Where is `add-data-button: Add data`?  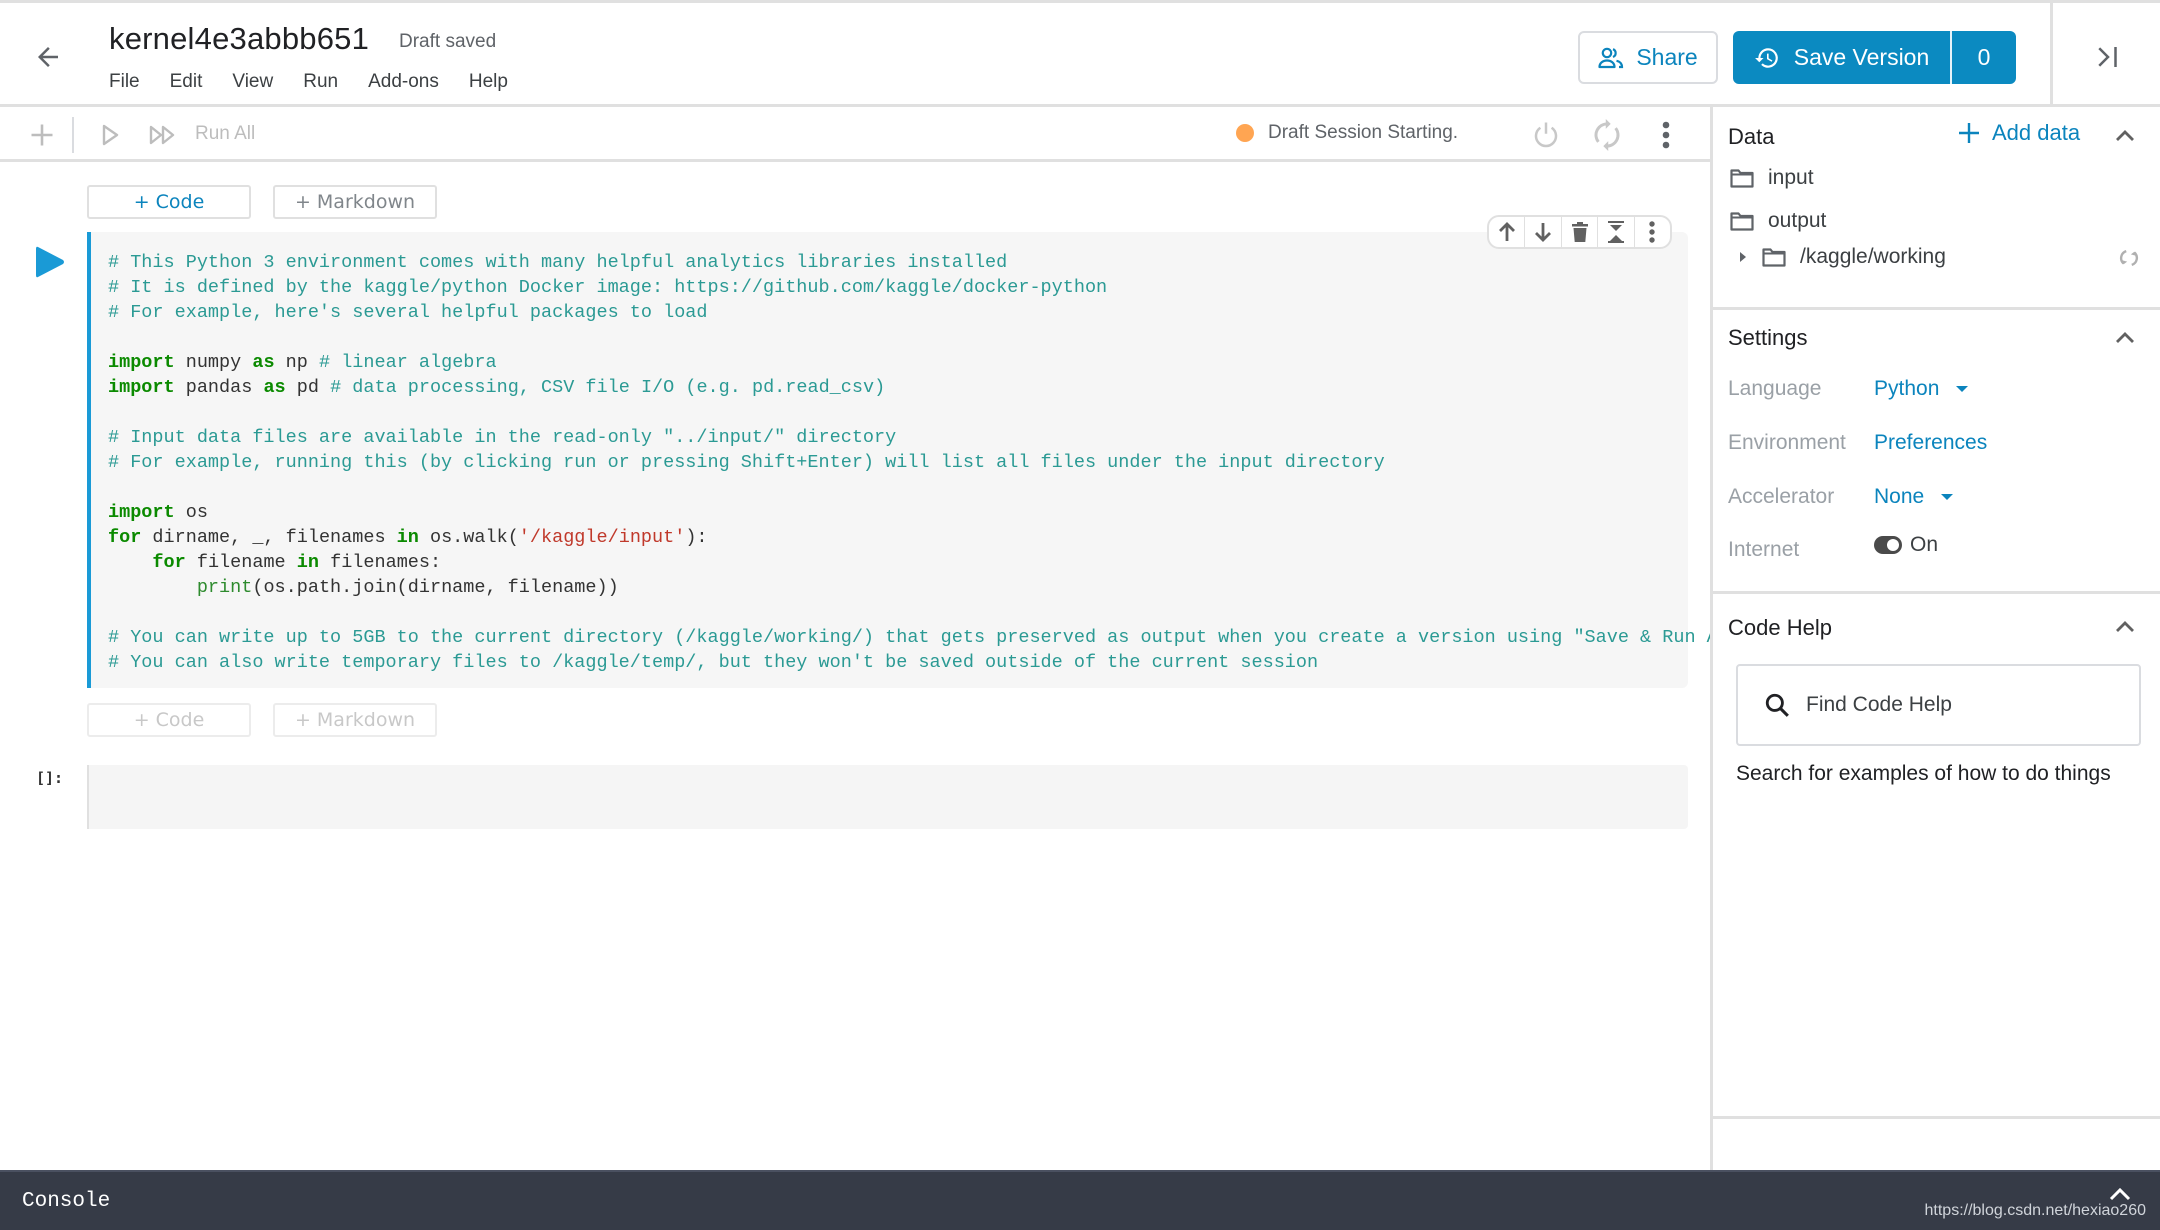 add-data-button: Add data is located at coordinates (2019, 133).